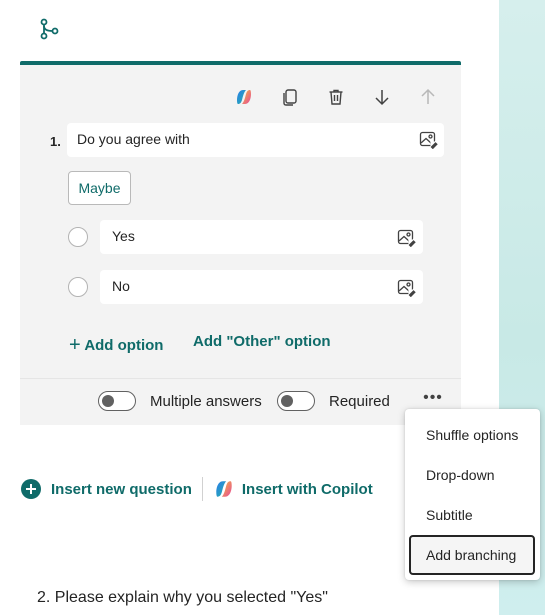  Describe the element at coordinates (78, 287) in the screenshot. I see `option-radio-no` at that location.